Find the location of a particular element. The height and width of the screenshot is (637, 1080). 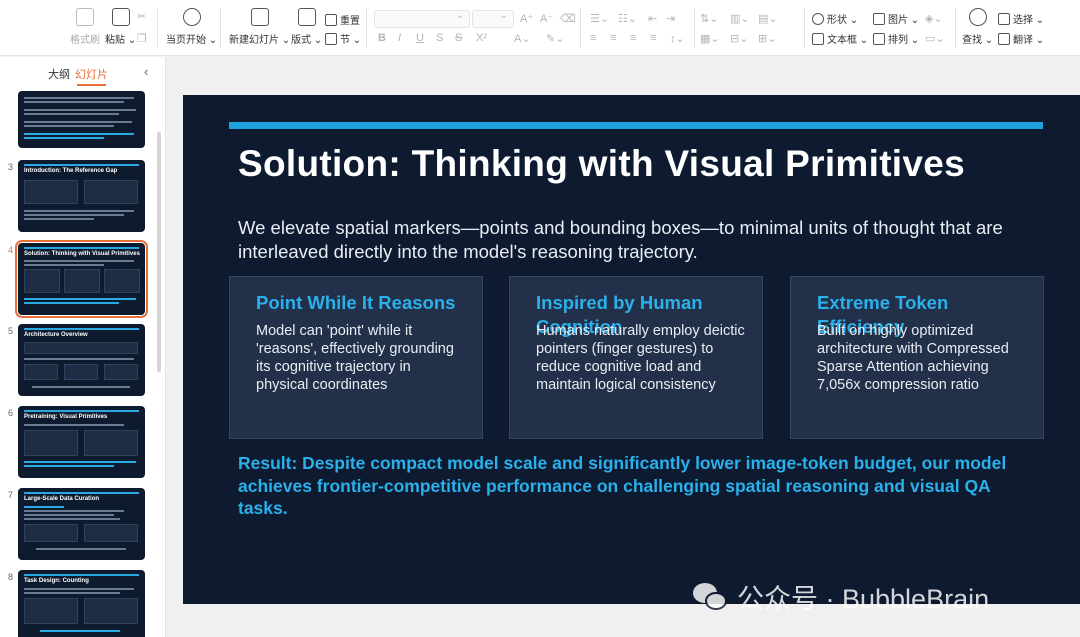

format-painter-label: 格式刷 is located at coordinates (85, 40).